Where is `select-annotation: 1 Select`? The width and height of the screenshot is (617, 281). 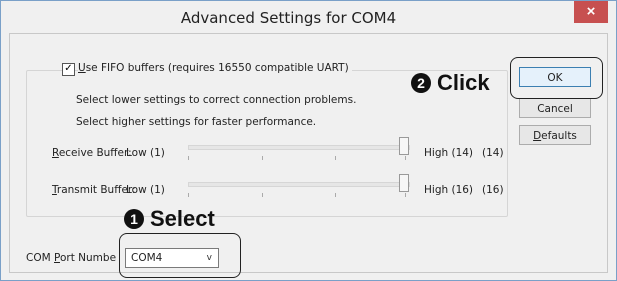 select-annotation: 1 Select is located at coordinates (169, 219).